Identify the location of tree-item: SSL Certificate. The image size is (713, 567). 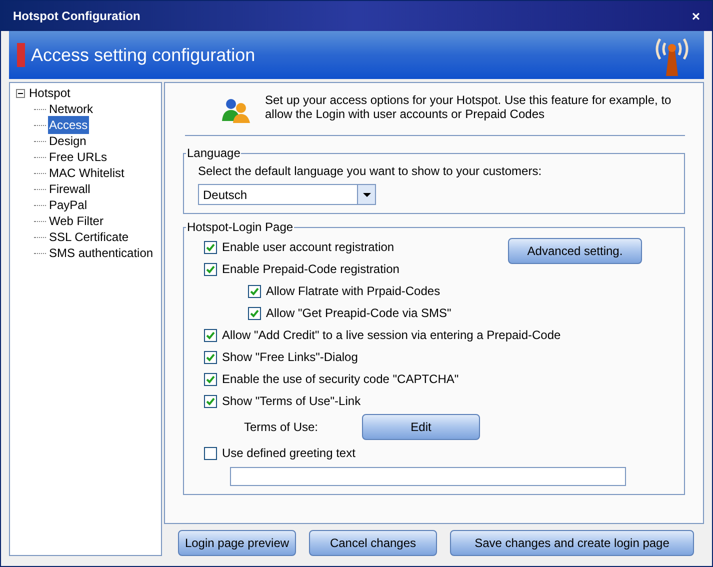
(89, 237).